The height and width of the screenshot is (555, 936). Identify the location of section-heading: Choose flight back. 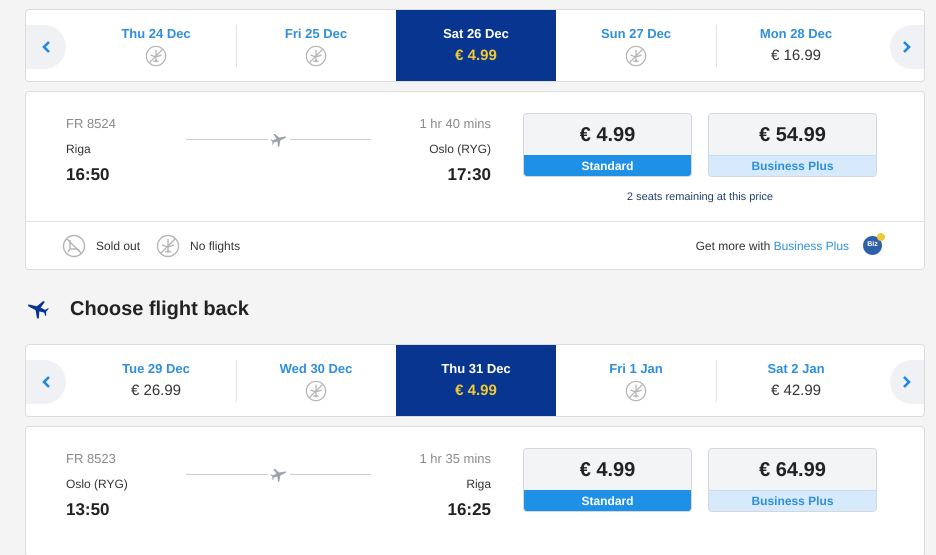
(159, 309).